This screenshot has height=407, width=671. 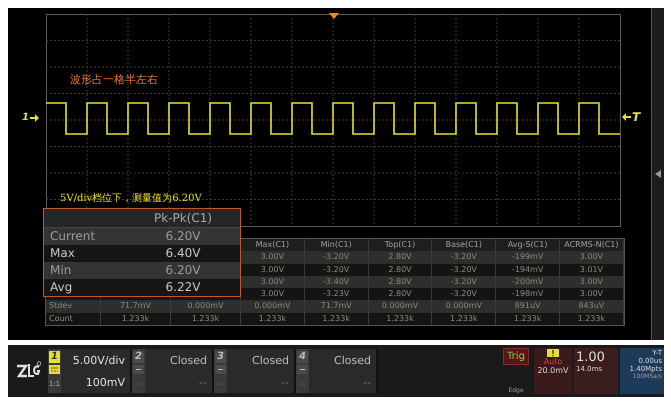 What do you see at coordinates (60, 270) in the screenshot?
I see `stat-label: Min` at bounding box center [60, 270].